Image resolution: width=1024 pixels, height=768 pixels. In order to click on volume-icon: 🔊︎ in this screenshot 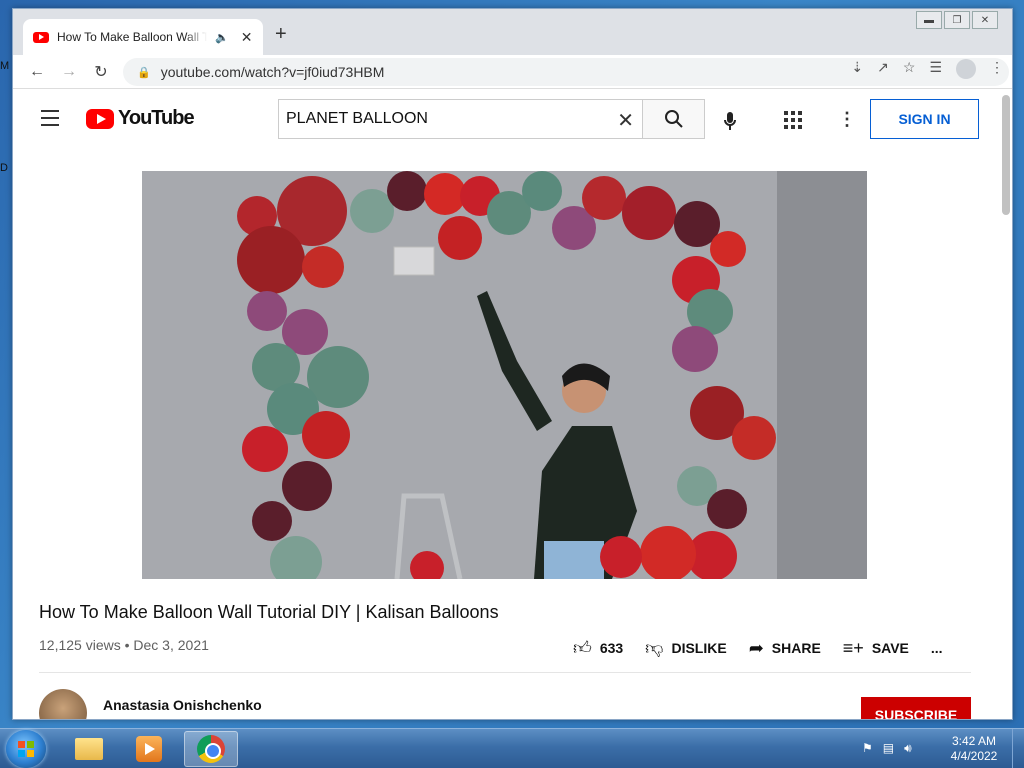, I will do `click(908, 748)`.